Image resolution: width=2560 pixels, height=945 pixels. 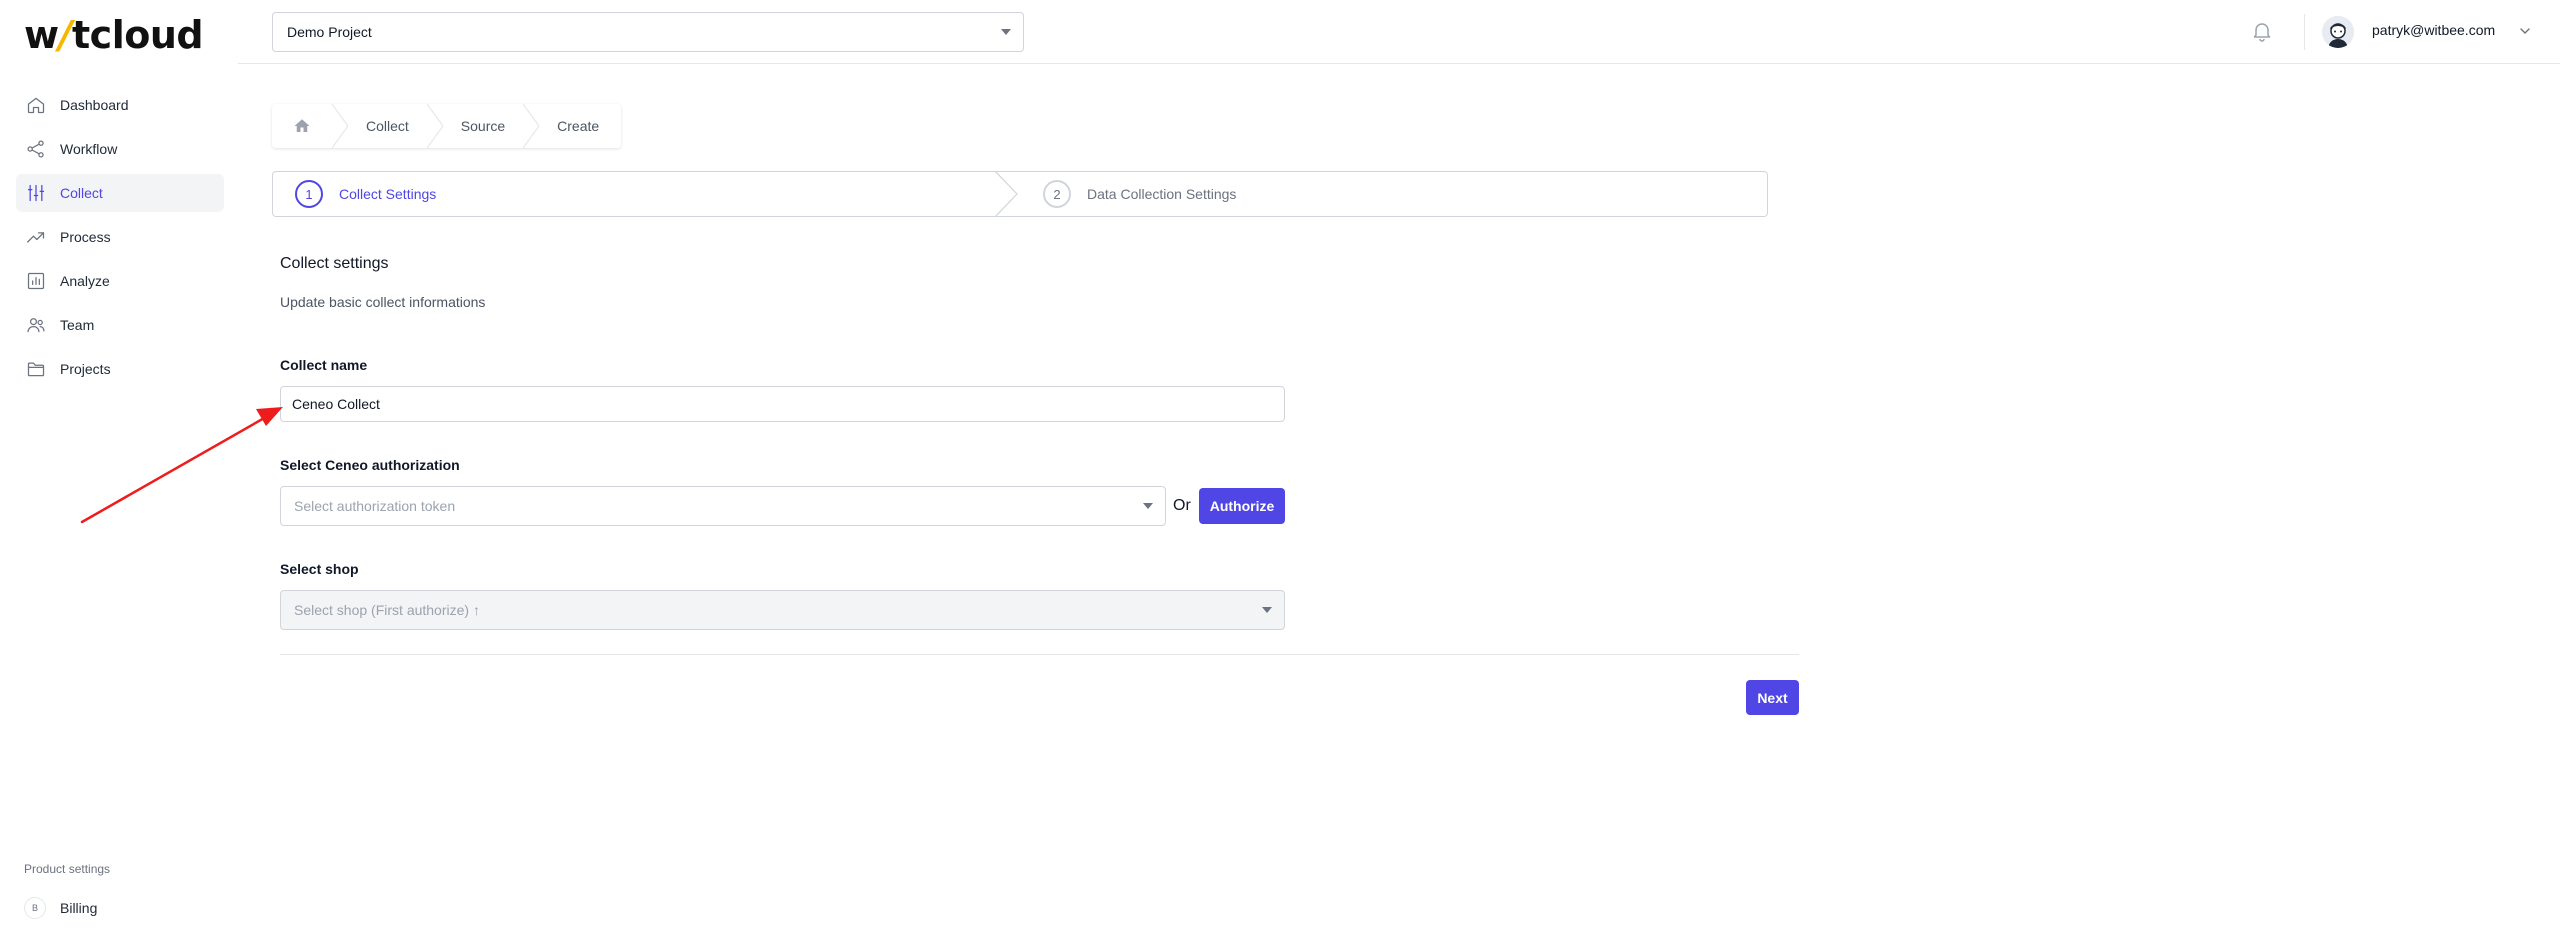 What do you see at coordinates (36, 237) in the screenshot?
I see `trending-icon` at bounding box center [36, 237].